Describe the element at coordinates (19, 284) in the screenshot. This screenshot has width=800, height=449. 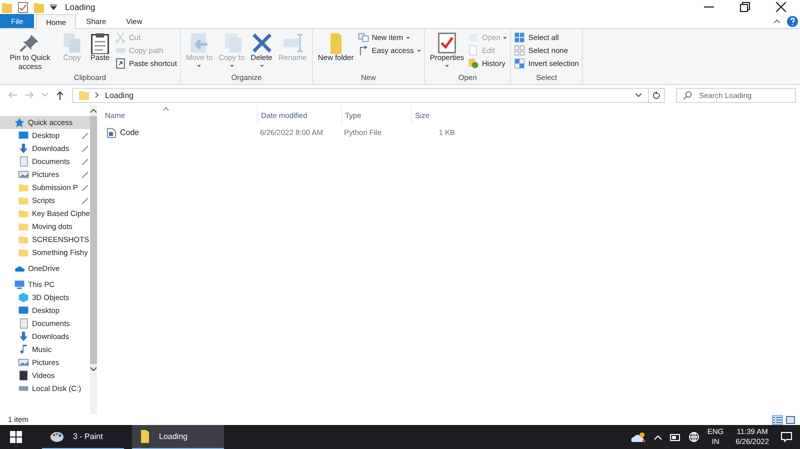
I see `computer-icon` at that location.